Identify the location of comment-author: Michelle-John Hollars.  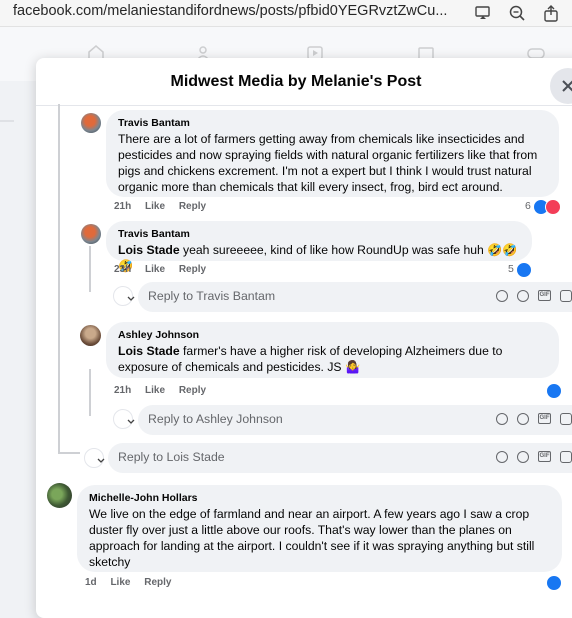
(319, 498).